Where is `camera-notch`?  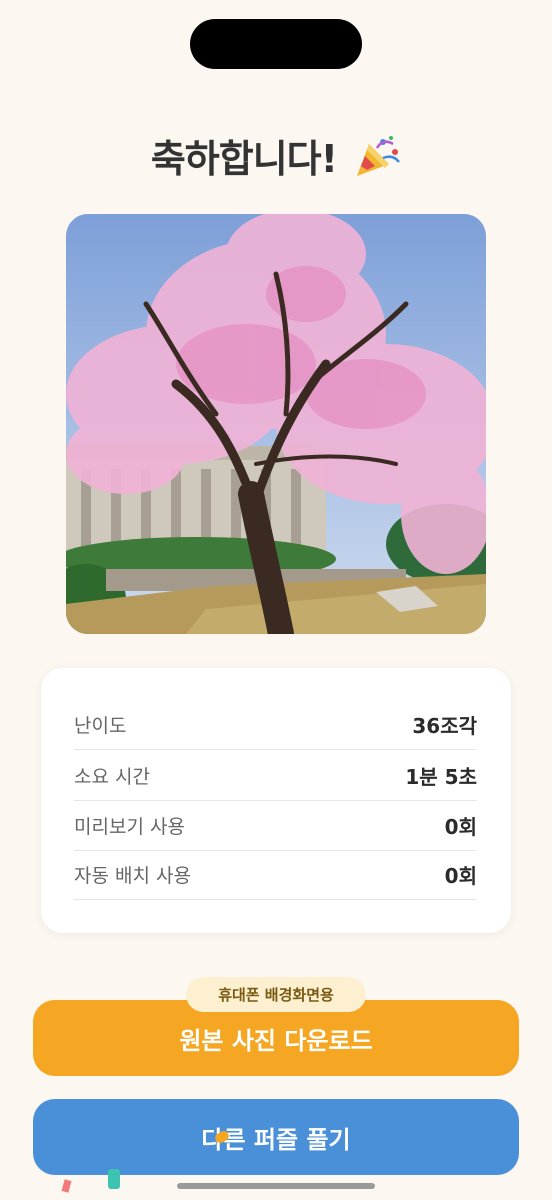
camera-notch is located at coordinates (276, 44).